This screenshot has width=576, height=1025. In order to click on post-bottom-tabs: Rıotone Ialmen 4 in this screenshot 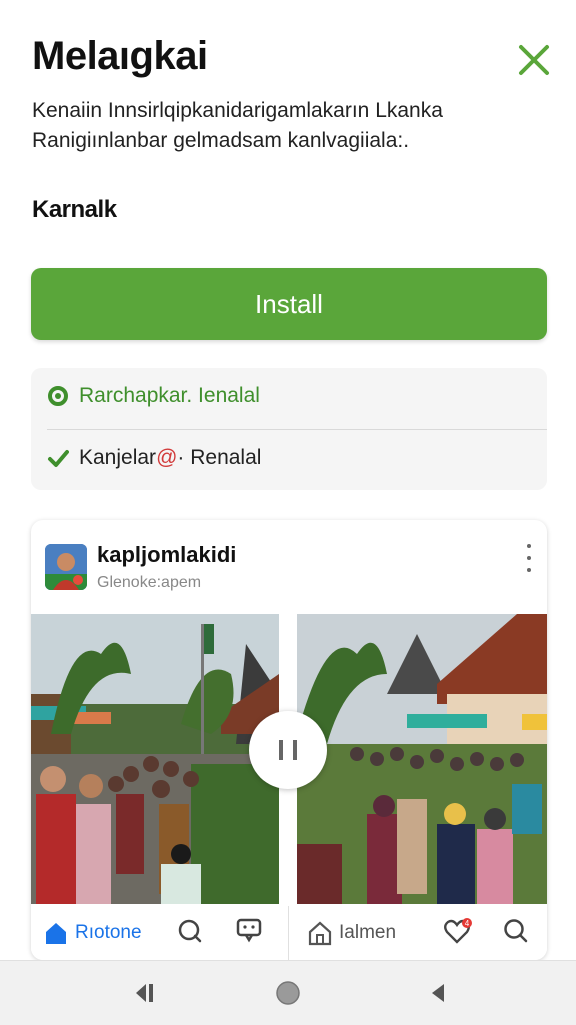, I will do `click(289, 933)`.